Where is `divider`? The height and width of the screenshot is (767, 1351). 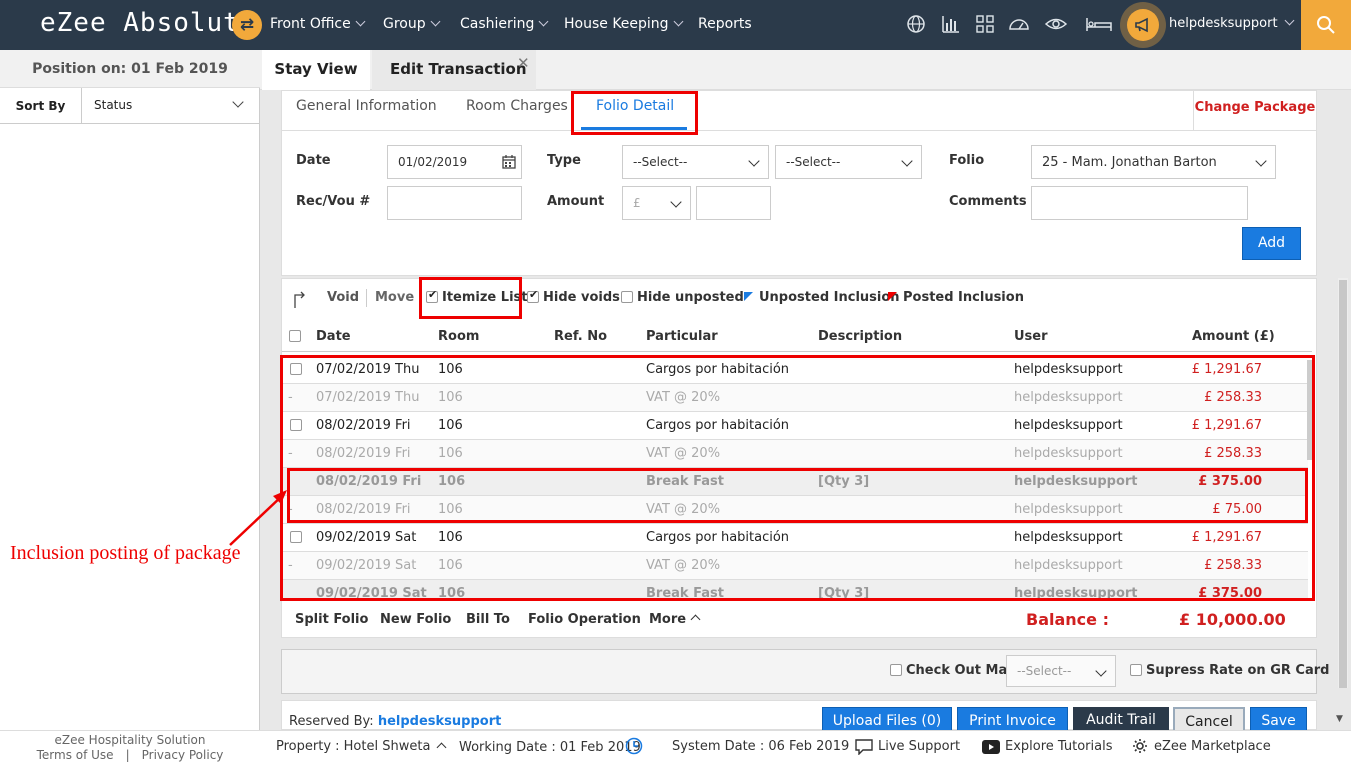 divider is located at coordinates (799, 130).